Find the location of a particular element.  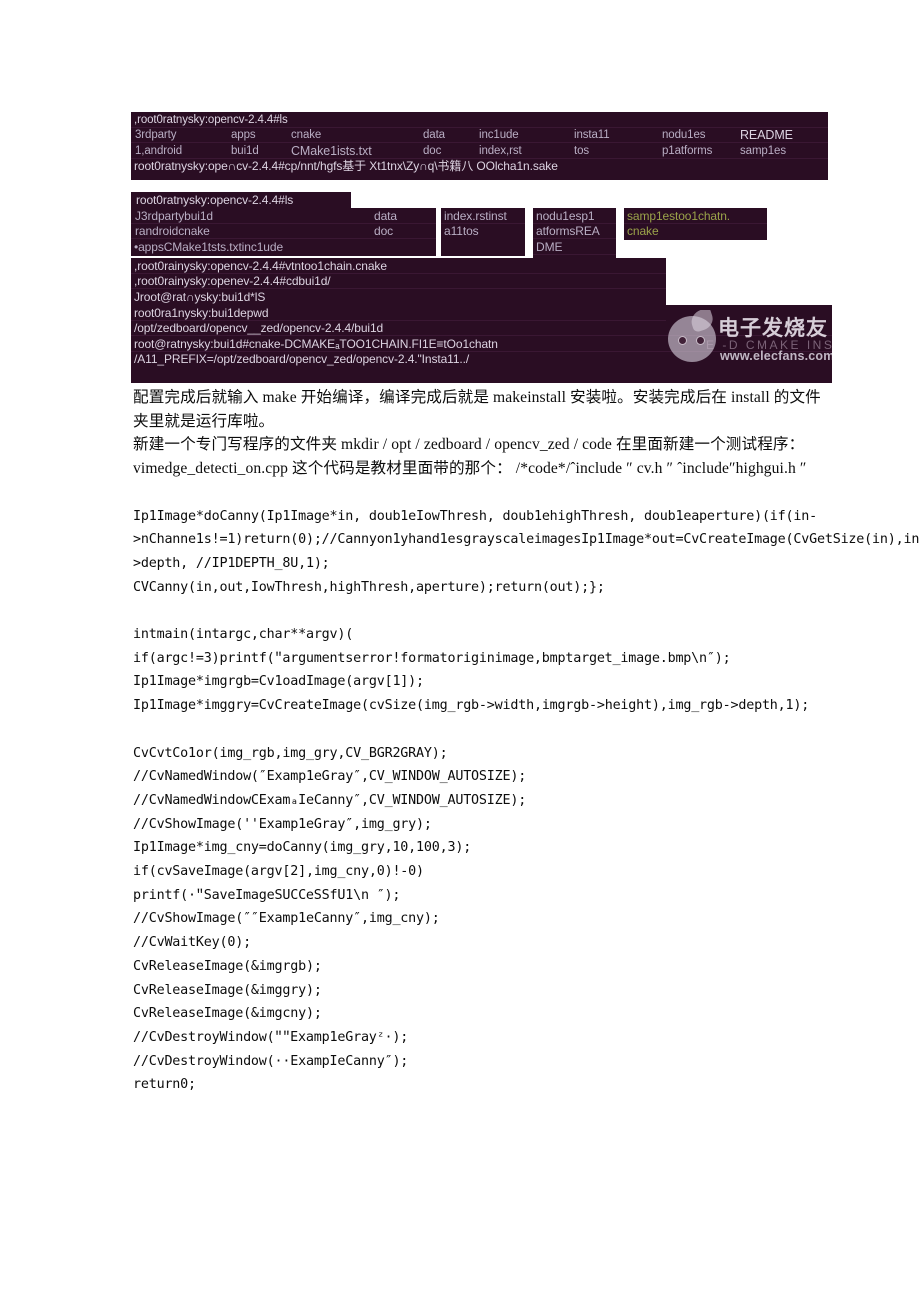

dir-entry: a11tos is located at coordinates (461, 231).